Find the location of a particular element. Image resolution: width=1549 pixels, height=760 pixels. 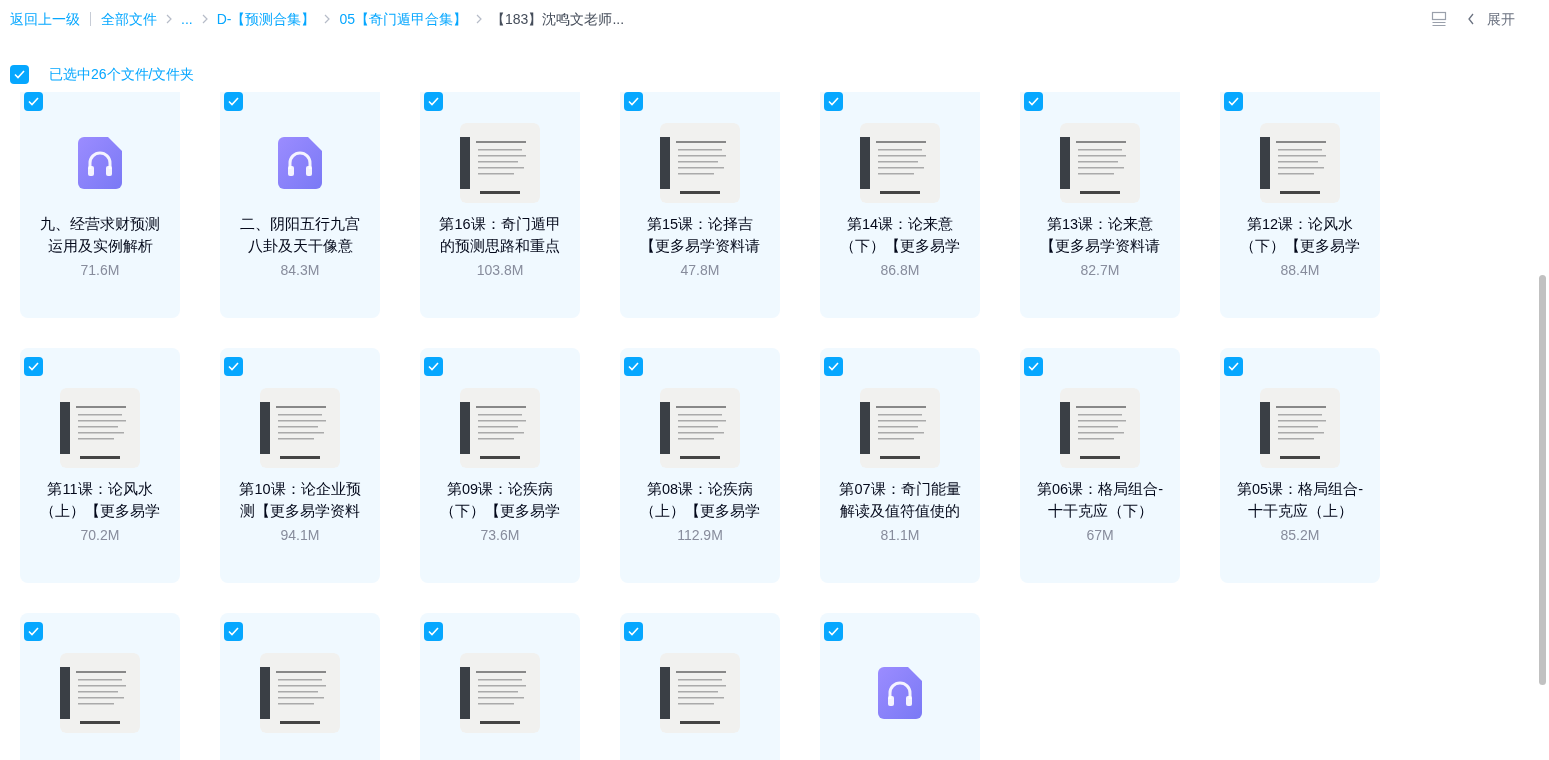

file-card: 第11课：论风水（上）【更多易学 70.2M is located at coordinates (100, 465).